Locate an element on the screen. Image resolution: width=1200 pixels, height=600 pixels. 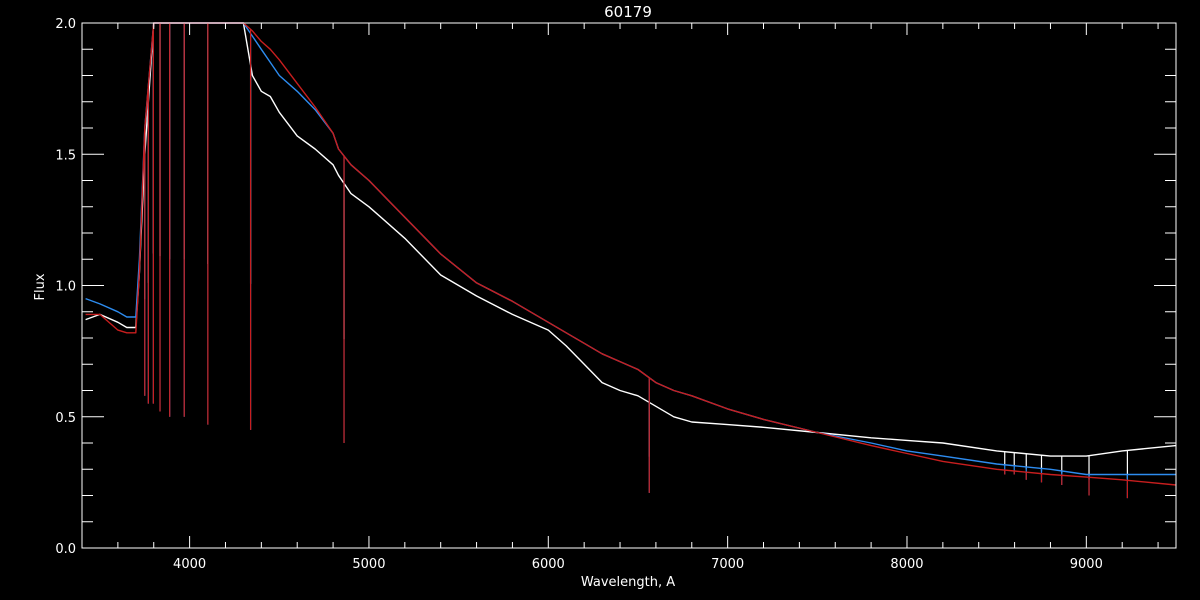
y-tick-label: 0.0 is located at coordinates (65, 549).